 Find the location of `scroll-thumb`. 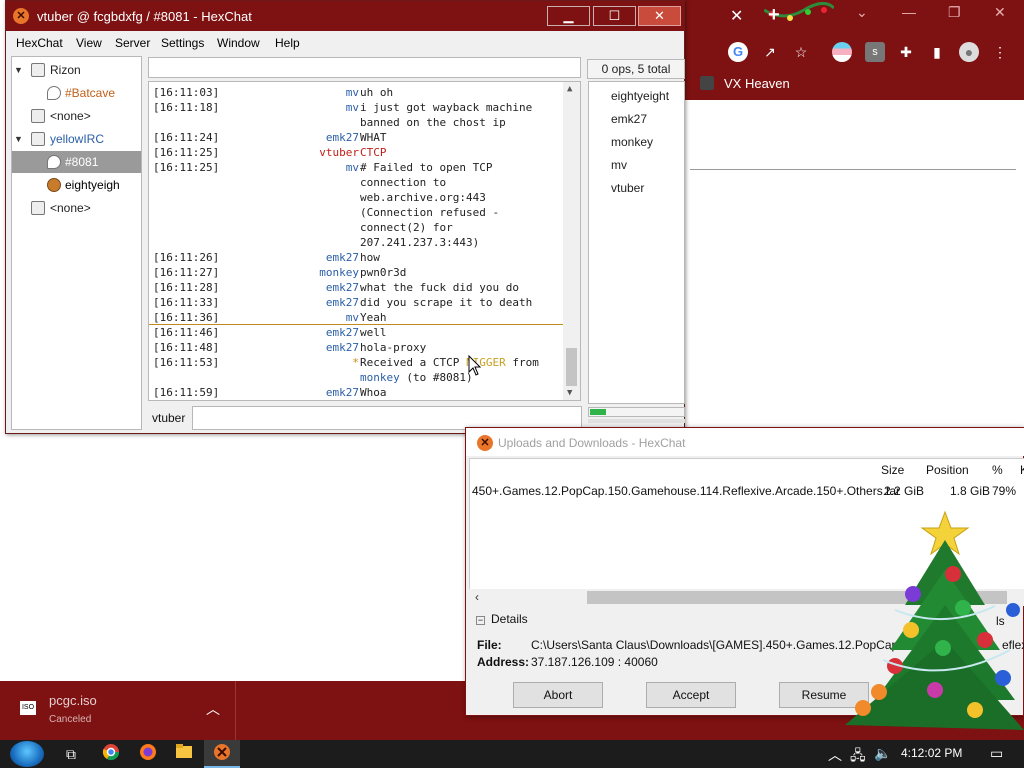

scroll-thumb is located at coordinates (571, 367).